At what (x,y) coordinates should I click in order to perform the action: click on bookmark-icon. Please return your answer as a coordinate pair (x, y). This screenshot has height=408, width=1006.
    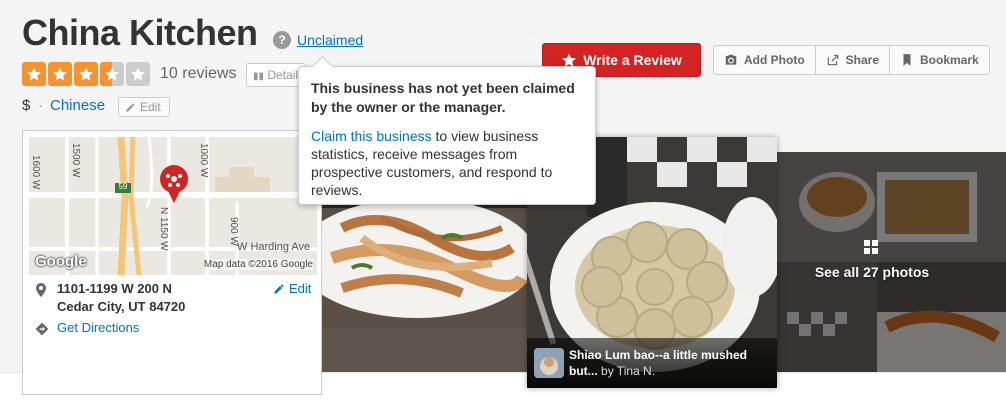
    Looking at the image, I should click on (907, 60).